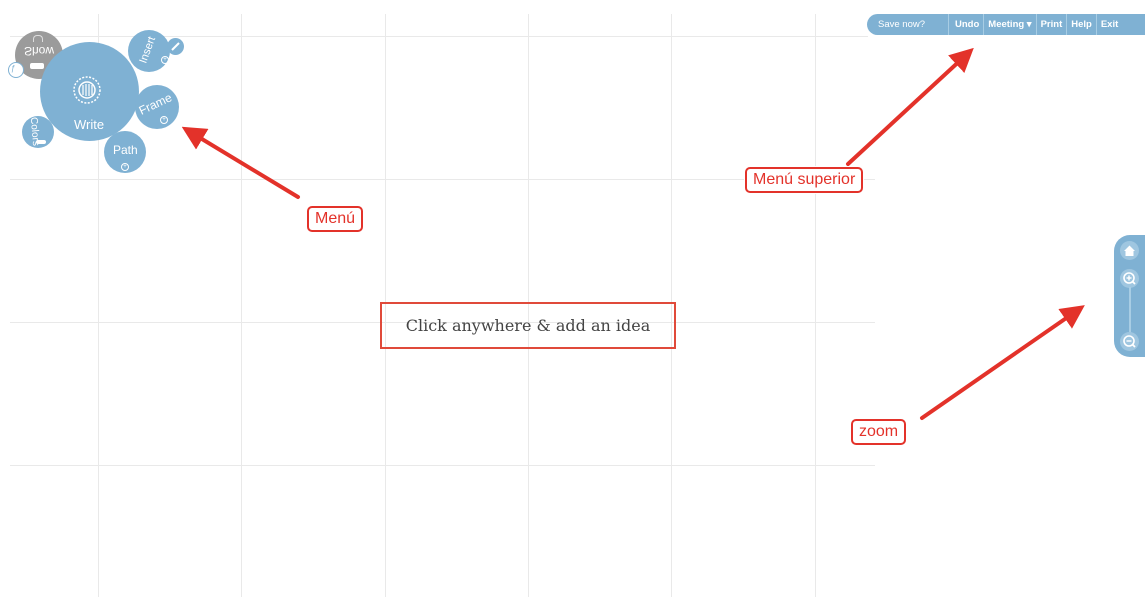 Image resolution: width=1145 pixels, height=597 pixels. Describe the element at coordinates (804, 180) in the screenshot. I see `top-menu-callout: Menú superior` at that location.